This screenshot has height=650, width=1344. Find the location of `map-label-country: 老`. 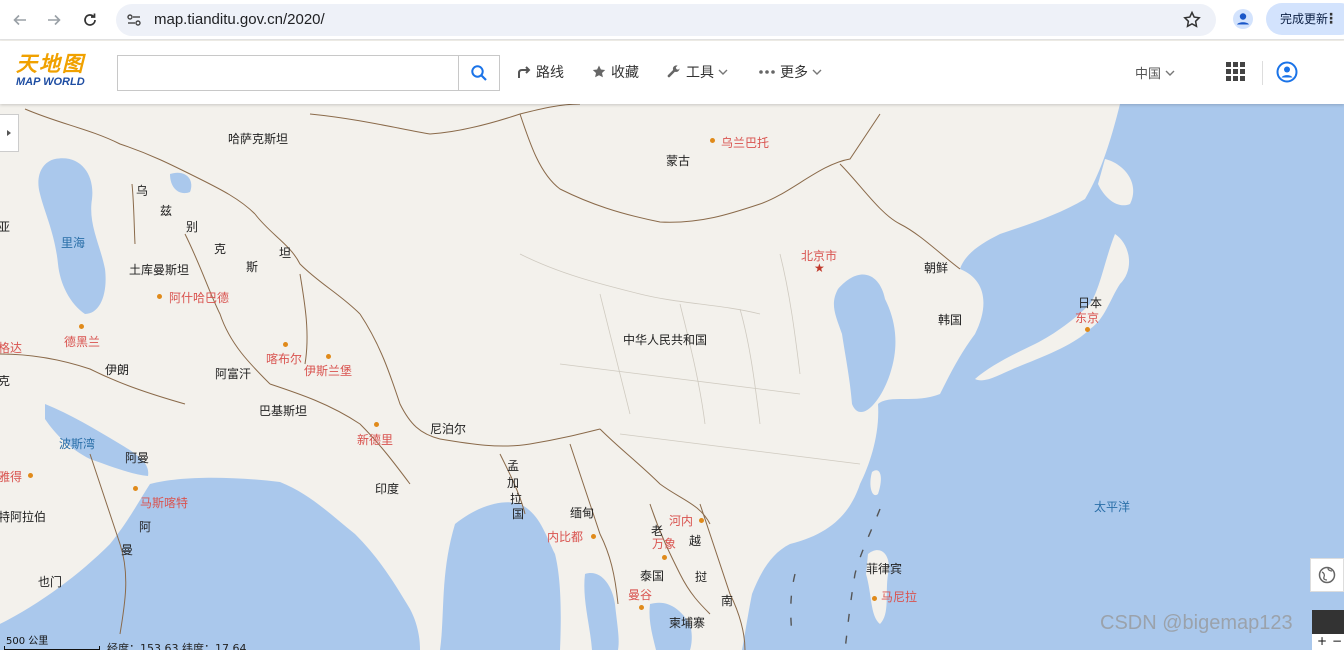

map-label-country: 老 is located at coordinates (657, 531).